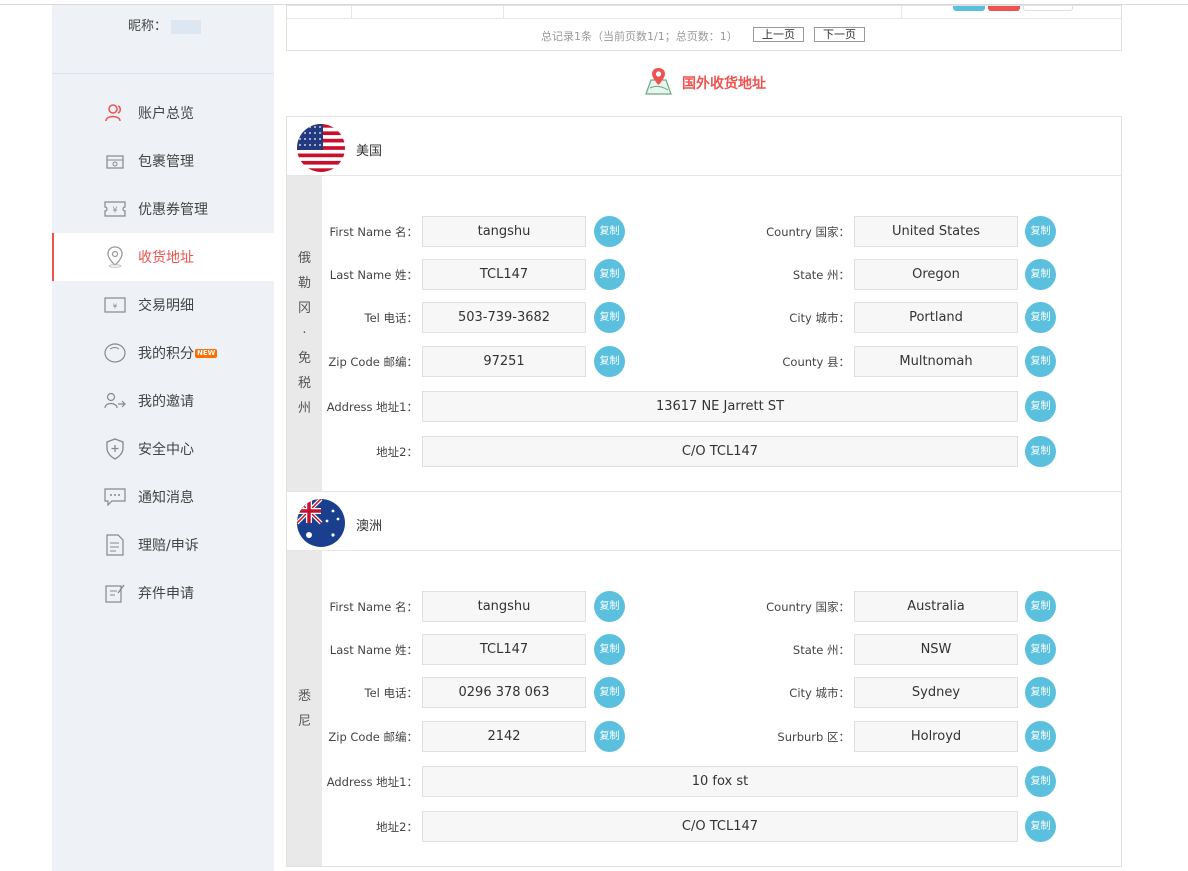 Image resolution: width=1188 pixels, height=871 pixels. What do you see at coordinates (166, 354) in the screenshot?
I see `sidebar-item-label: 我的积分` at bounding box center [166, 354].